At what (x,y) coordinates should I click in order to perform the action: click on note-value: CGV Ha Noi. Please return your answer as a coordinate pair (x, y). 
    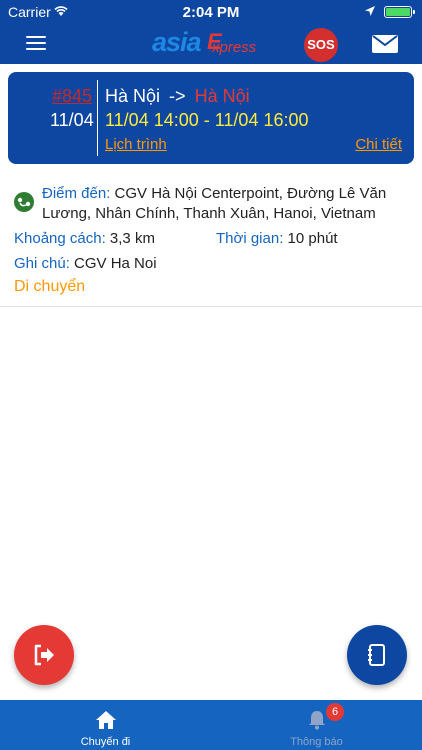
    Looking at the image, I should click on (115, 263).